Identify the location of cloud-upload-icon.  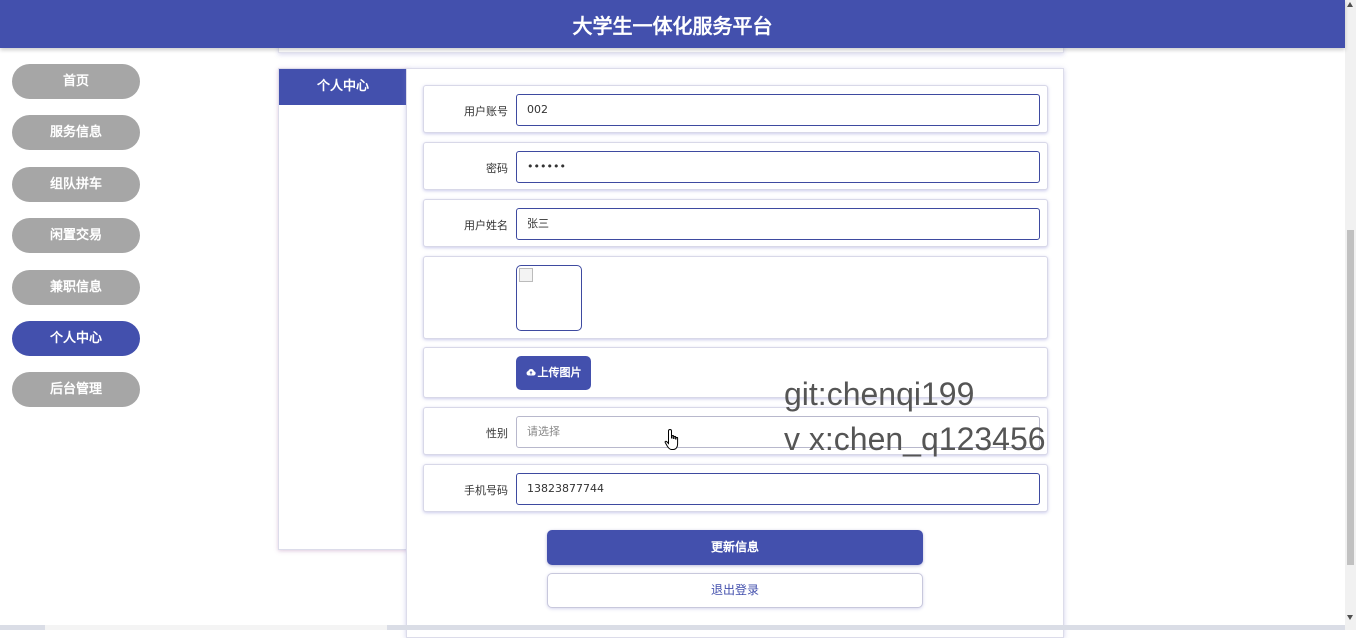
(531, 374).